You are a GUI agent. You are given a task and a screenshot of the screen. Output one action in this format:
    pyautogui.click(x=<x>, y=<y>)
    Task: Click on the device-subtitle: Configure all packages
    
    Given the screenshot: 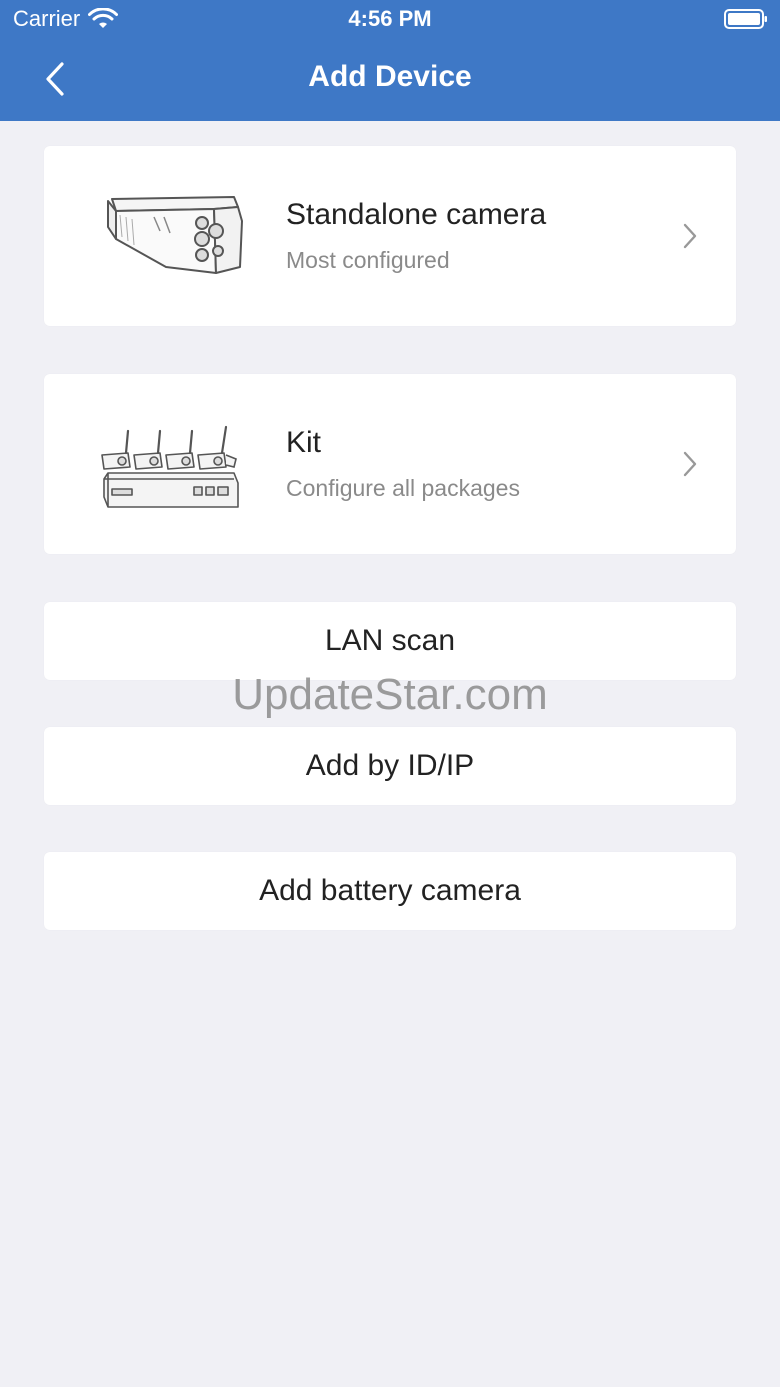 What is the action you would take?
    pyautogui.click(x=403, y=488)
    